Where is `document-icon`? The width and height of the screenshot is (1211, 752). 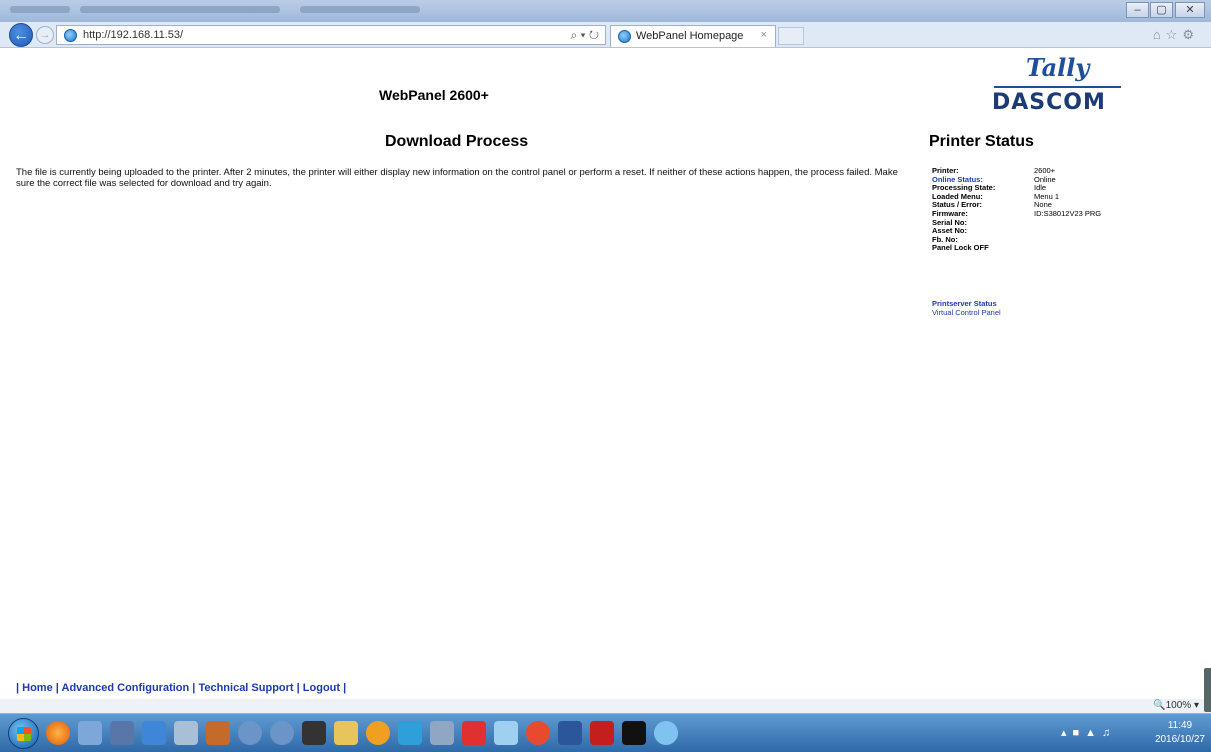 document-icon is located at coordinates (186, 733).